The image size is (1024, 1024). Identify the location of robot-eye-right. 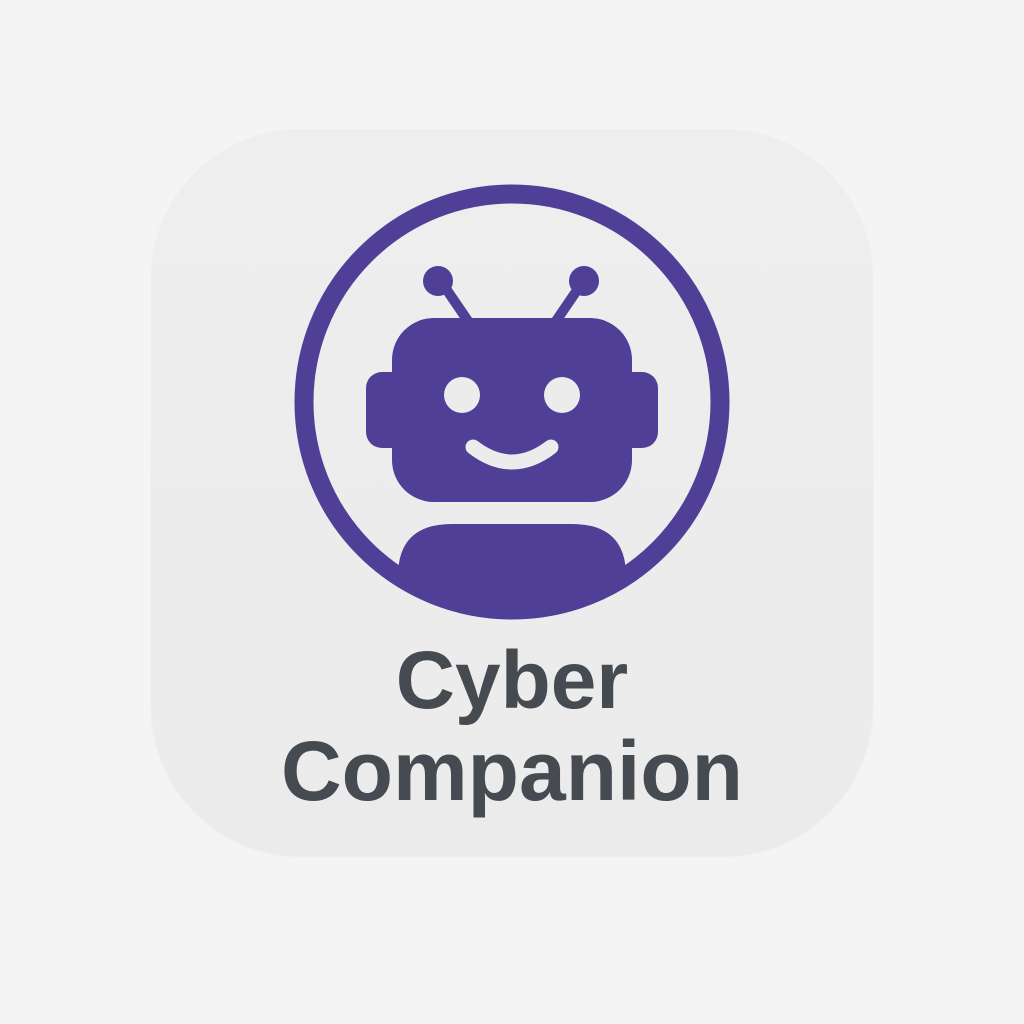
(562, 395).